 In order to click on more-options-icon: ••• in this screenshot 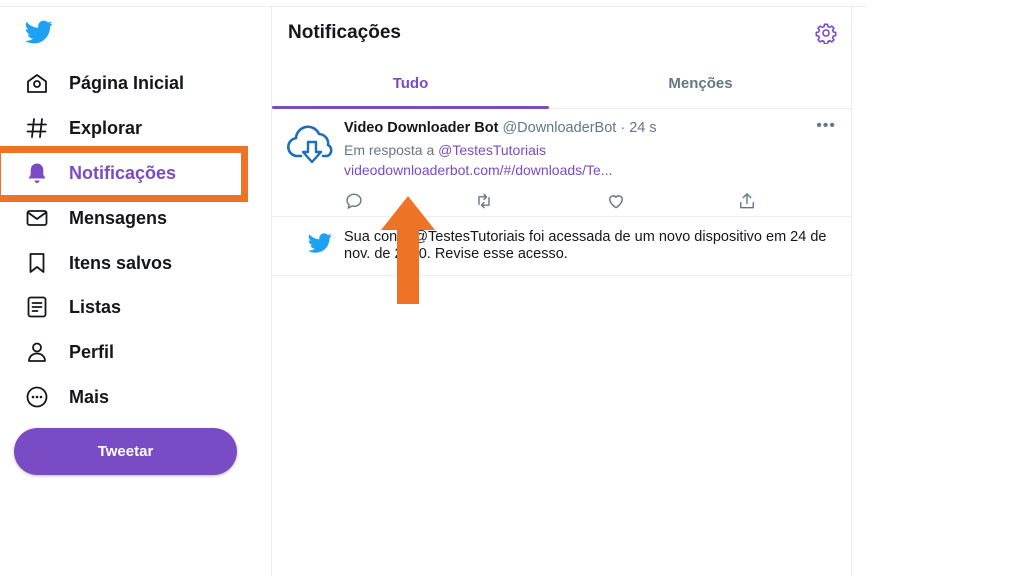, I will do `click(826, 126)`.